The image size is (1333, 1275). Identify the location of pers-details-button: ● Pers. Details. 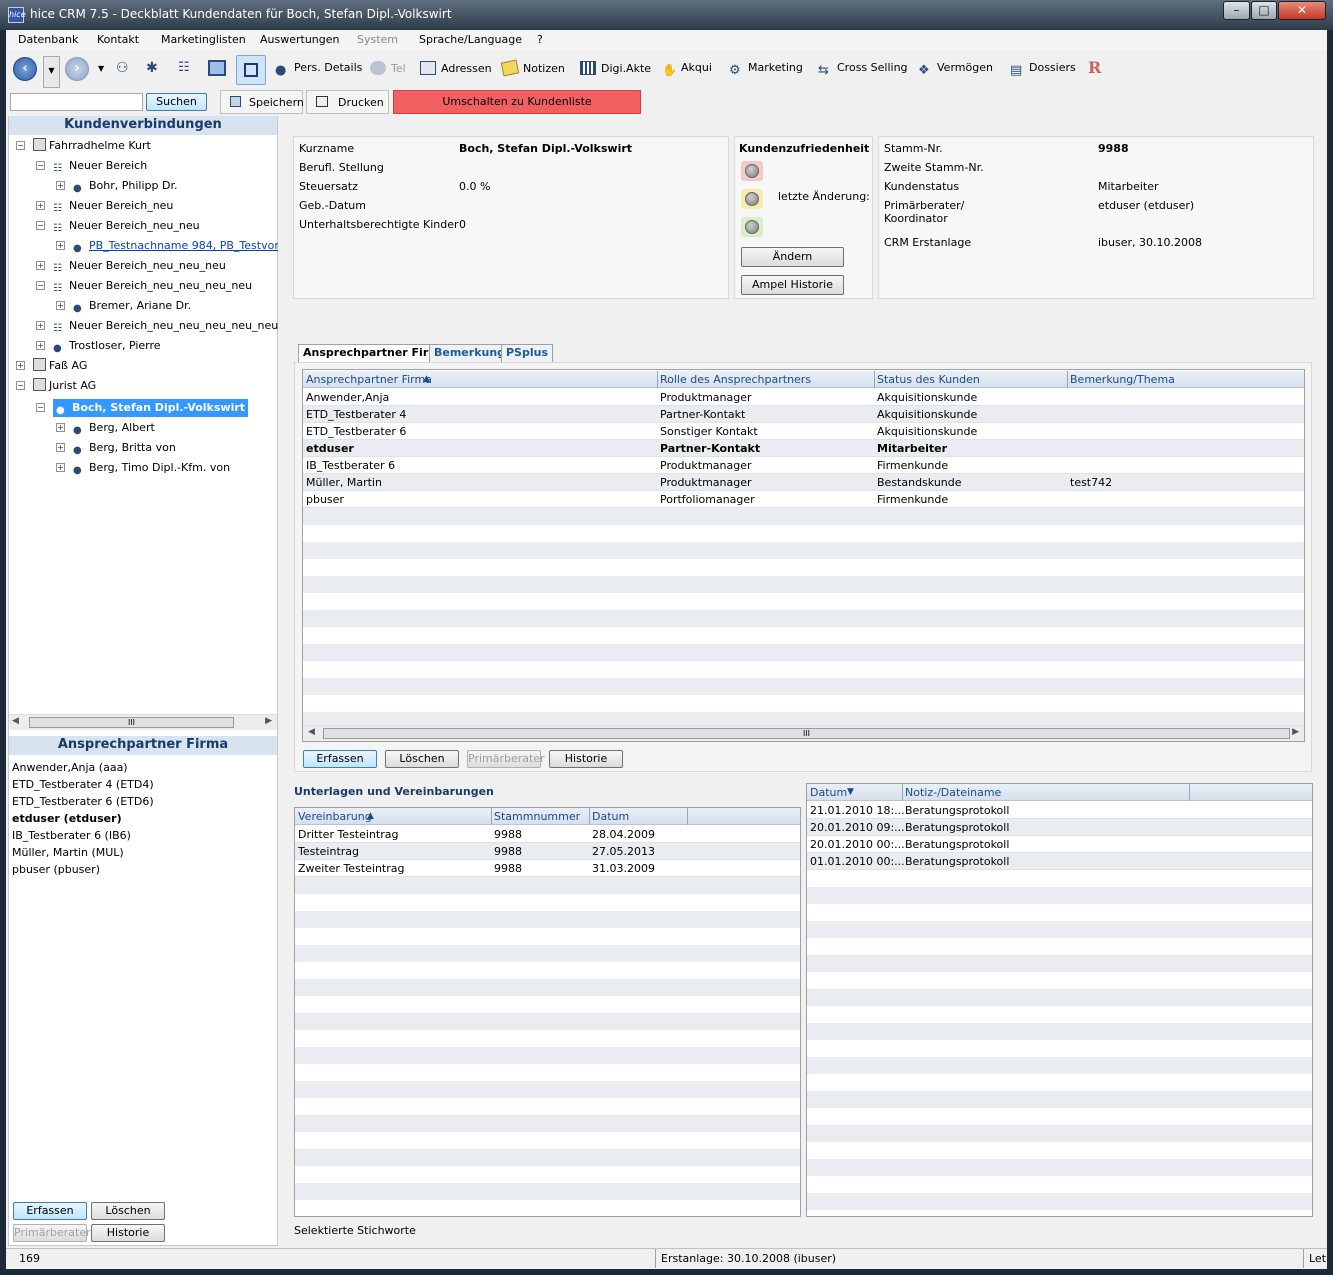
(318, 69).